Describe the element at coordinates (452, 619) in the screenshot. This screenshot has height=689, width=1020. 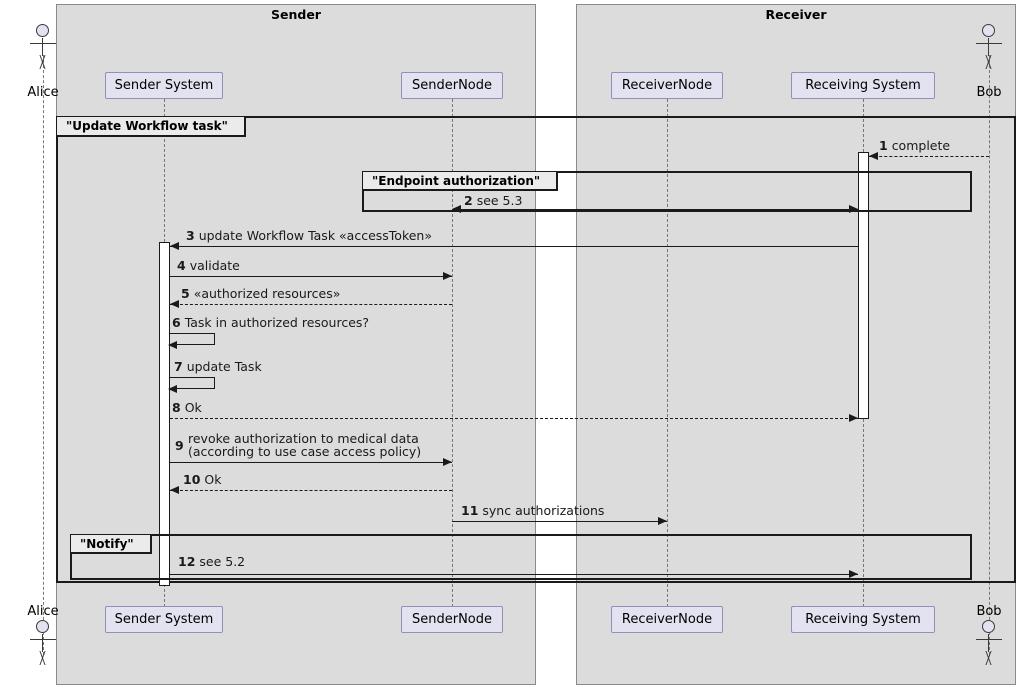
I see `participant-sender-node-bottom: SenderNode` at that location.